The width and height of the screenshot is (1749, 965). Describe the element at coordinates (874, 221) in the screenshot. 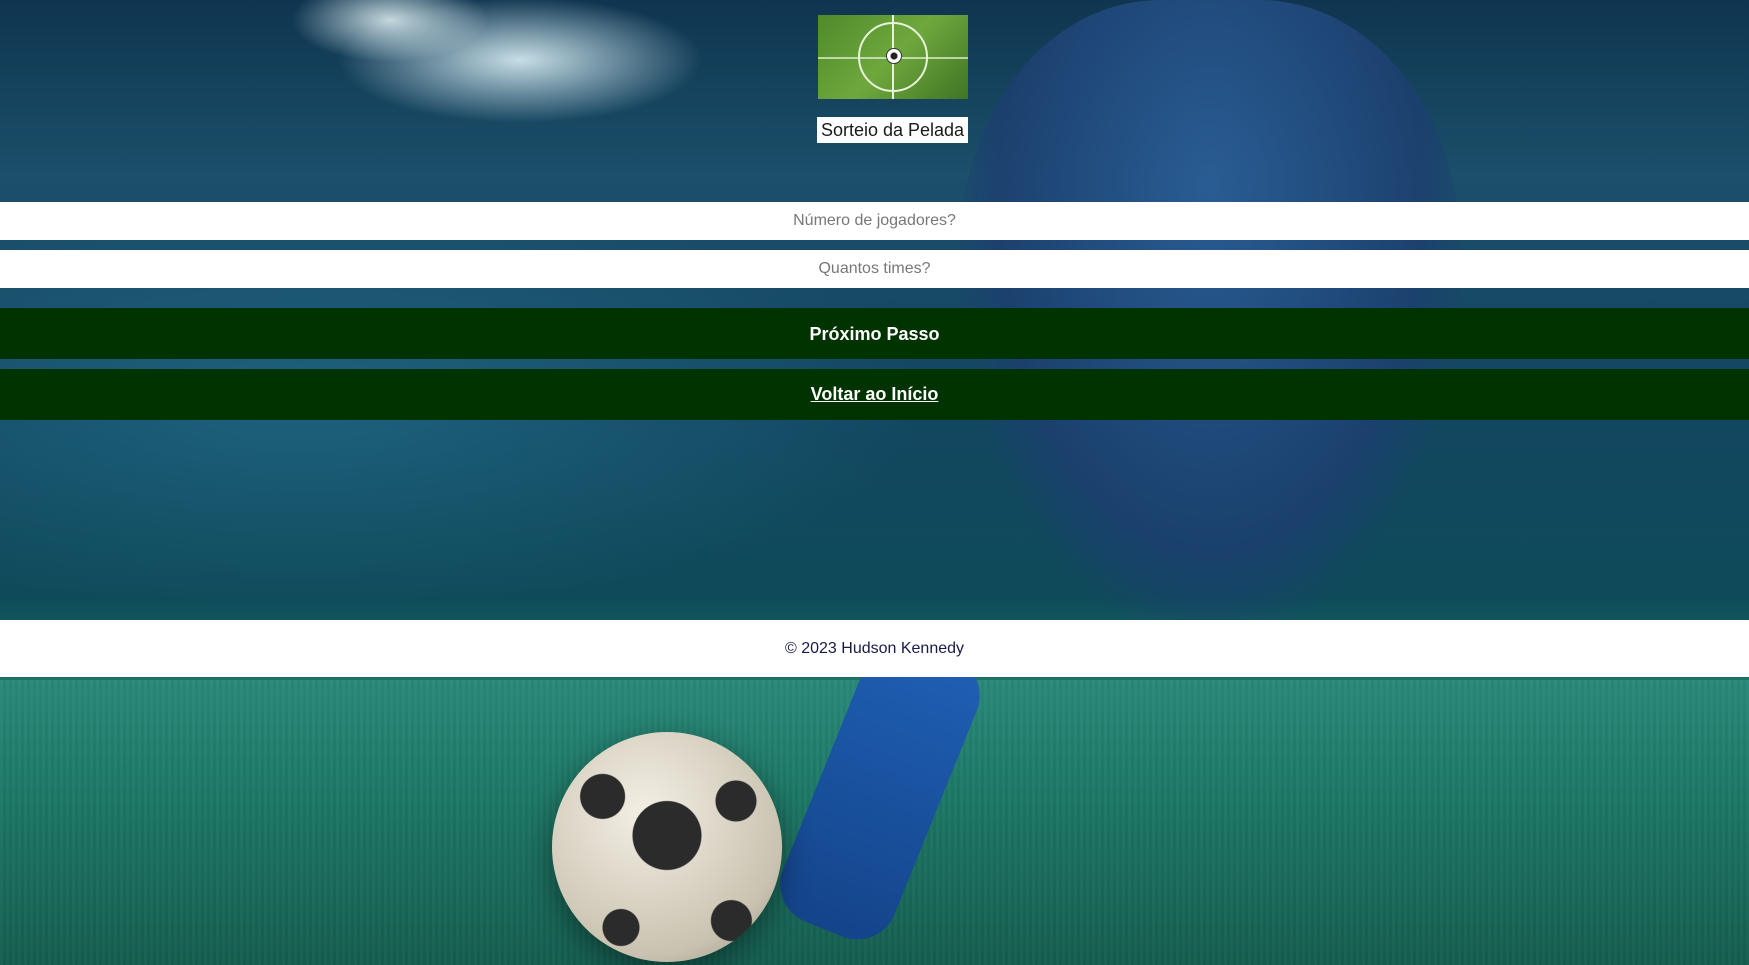

I see `number-of-players-input` at that location.